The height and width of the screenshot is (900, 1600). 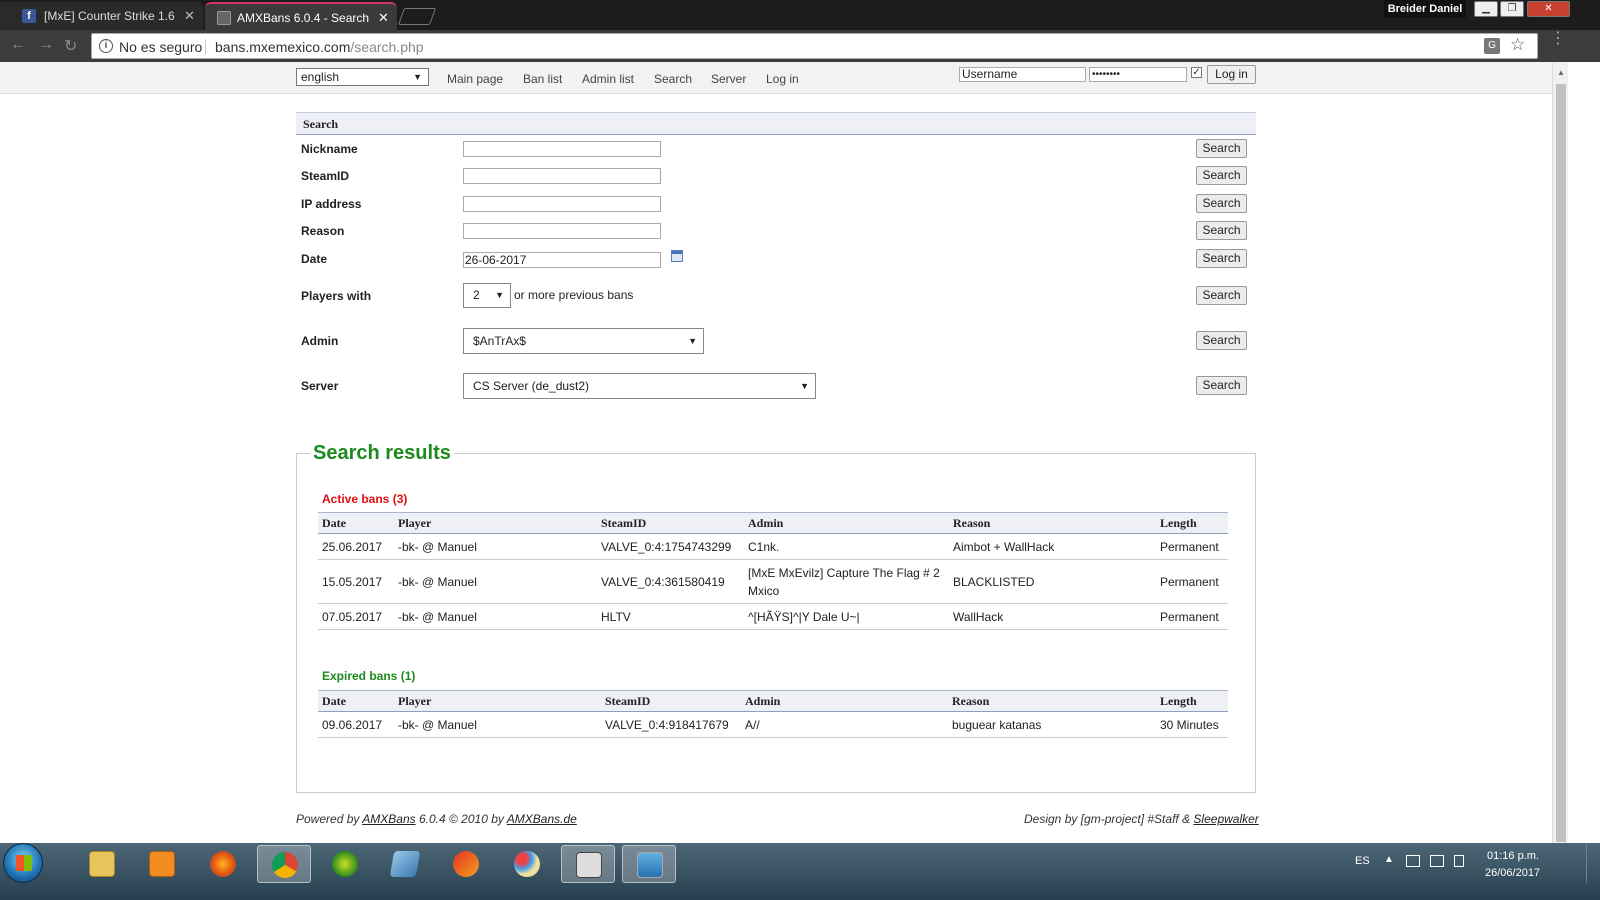 What do you see at coordinates (345, 864) in the screenshot?
I see `app-icon` at bounding box center [345, 864].